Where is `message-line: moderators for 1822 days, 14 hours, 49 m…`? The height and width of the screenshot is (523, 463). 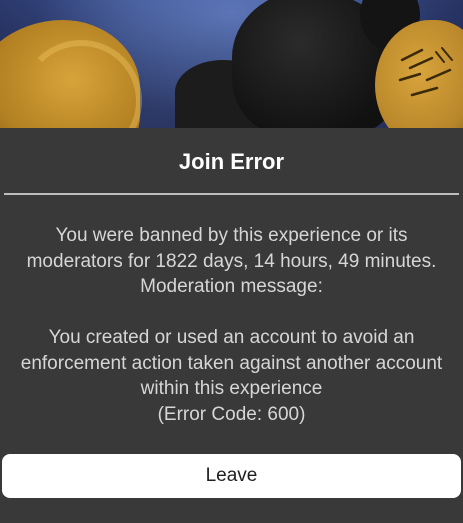 message-line: moderators for 1822 days, 14 hours, 49 m… is located at coordinates (231, 261).